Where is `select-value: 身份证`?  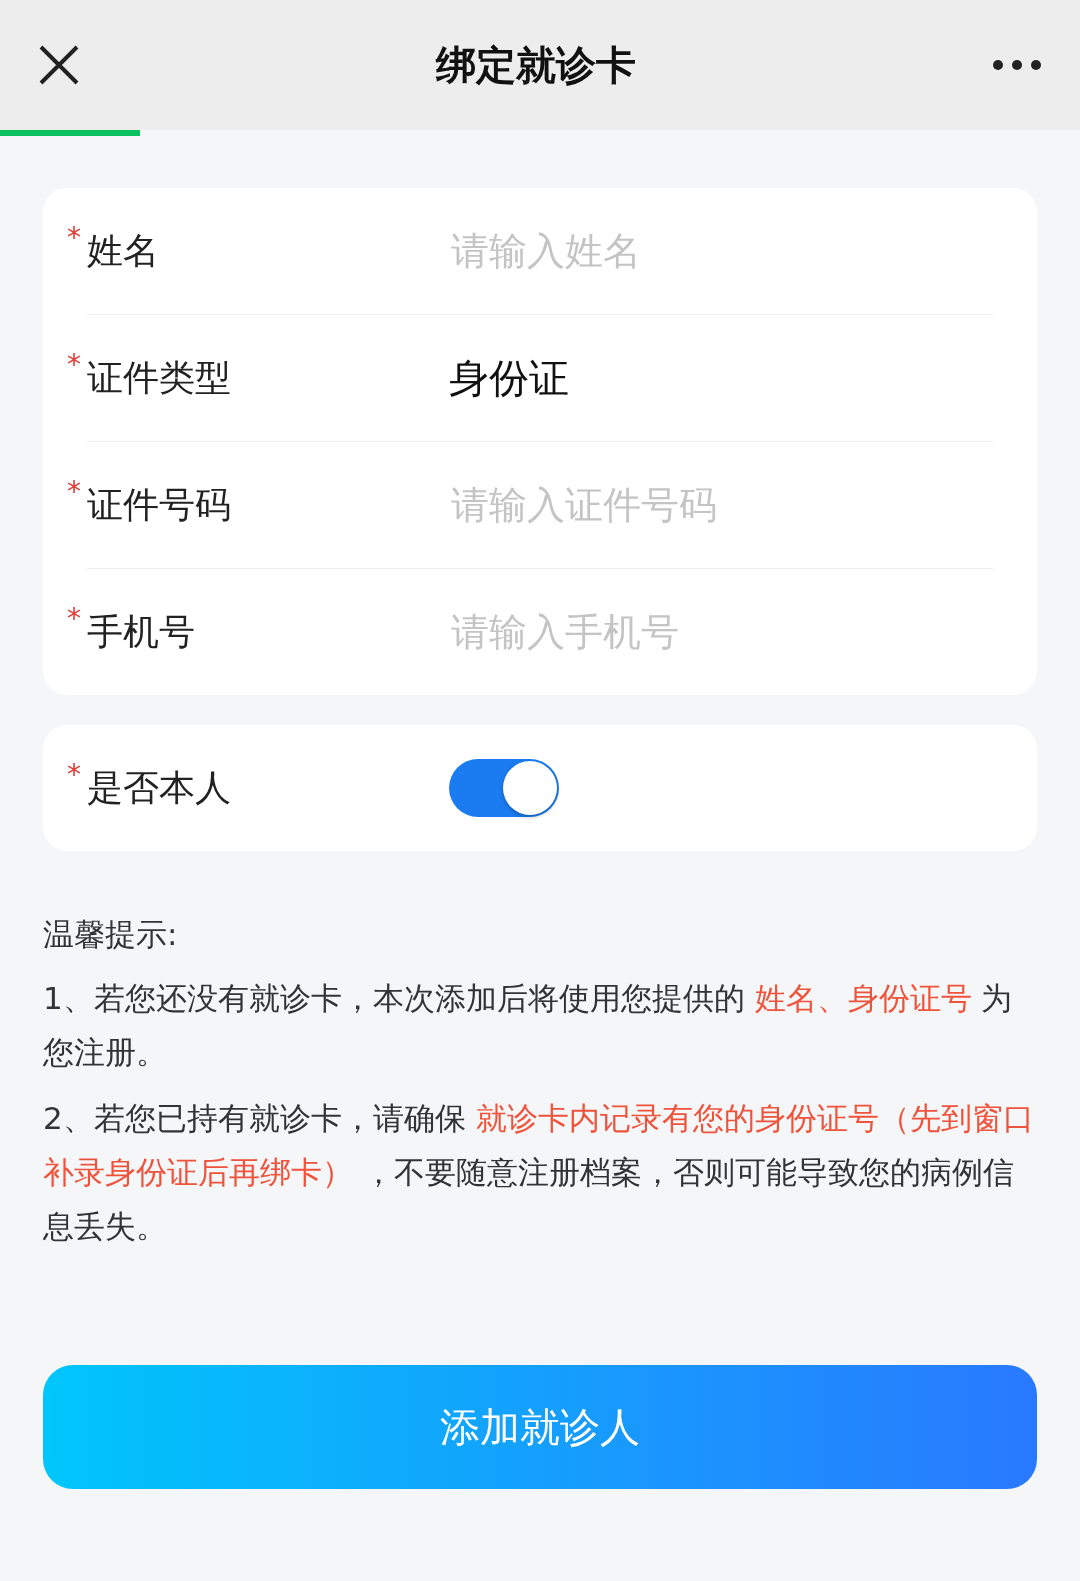 select-value: 身份证 is located at coordinates (509, 378).